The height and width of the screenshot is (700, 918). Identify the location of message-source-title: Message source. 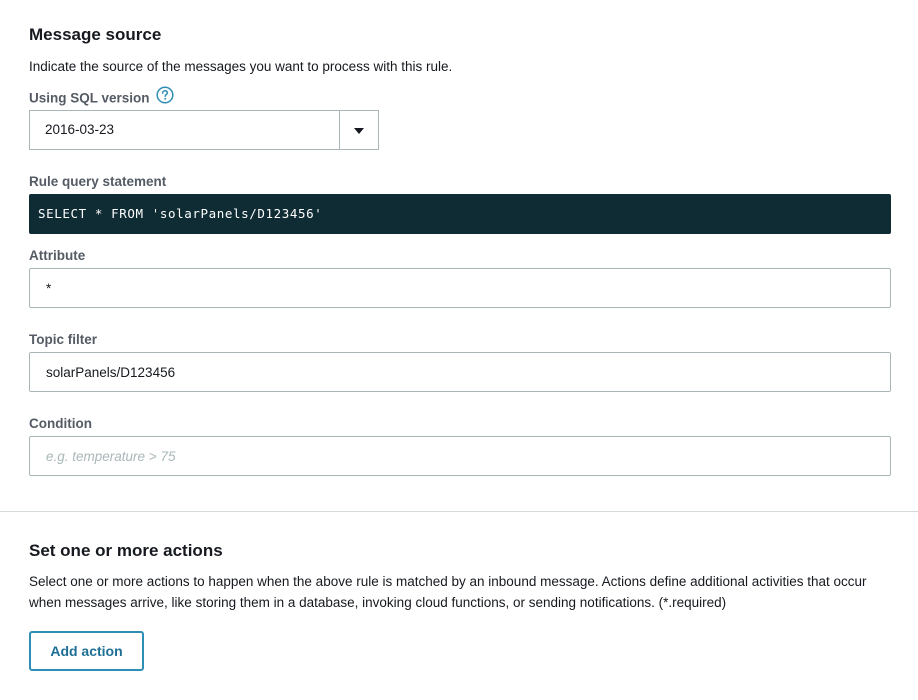
(95, 34).